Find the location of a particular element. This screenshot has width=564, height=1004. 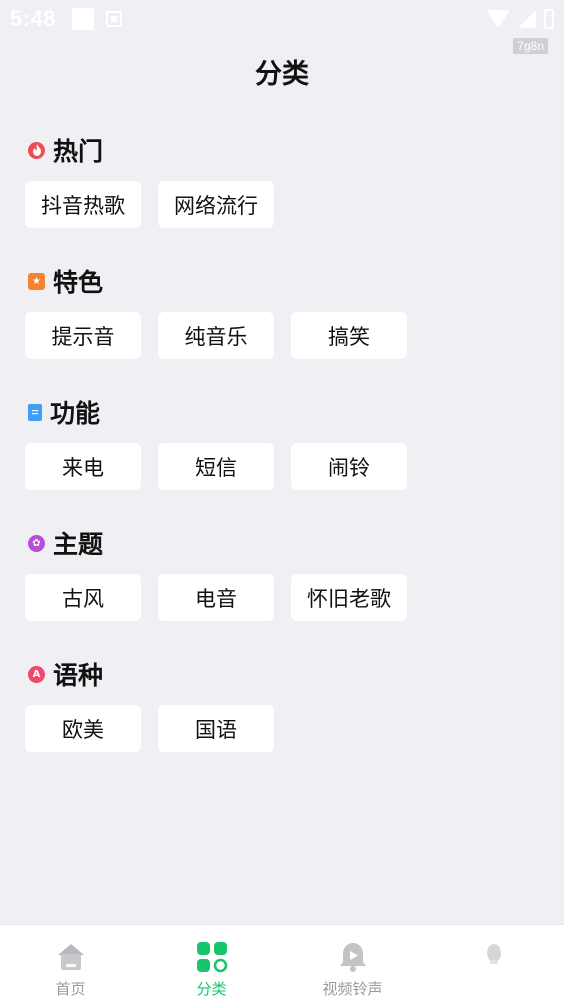

tag-list: 欧美 国语 is located at coordinates (285, 728).